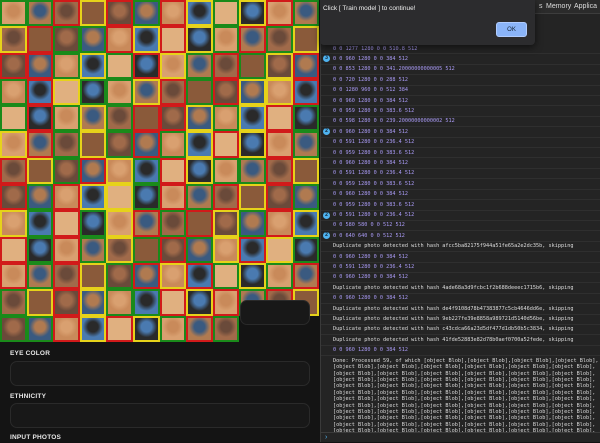 The height and width of the screenshot is (443, 600). I want to click on previous-field, so click(275, 312).